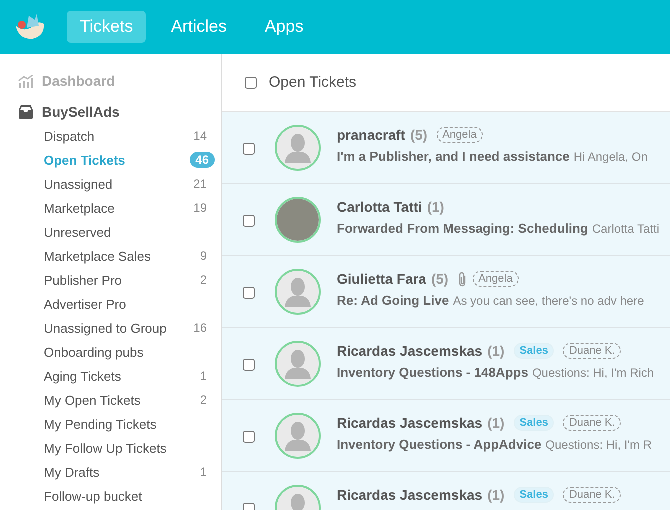 This screenshot has width=670, height=510. What do you see at coordinates (81, 112) in the screenshot?
I see `group-heading: BuySellAds` at bounding box center [81, 112].